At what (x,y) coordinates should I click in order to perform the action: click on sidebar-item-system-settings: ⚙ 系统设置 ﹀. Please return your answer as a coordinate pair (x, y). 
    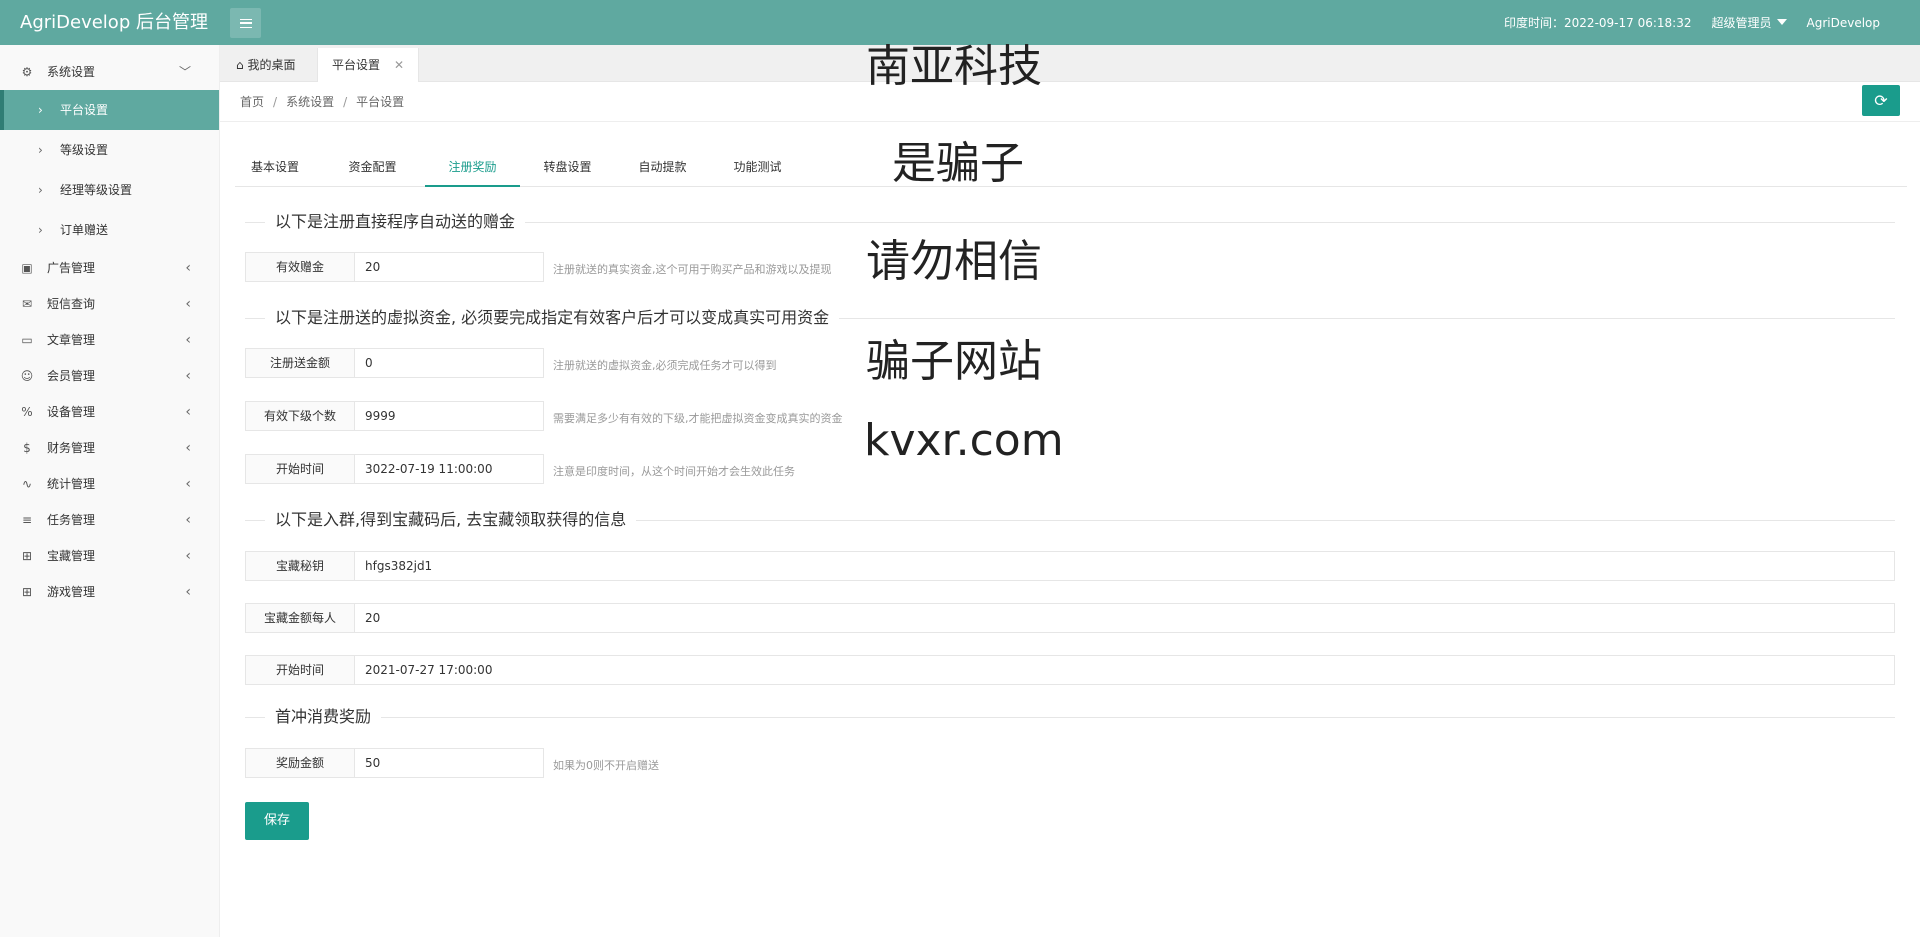
    Looking at the image, I should click on (109, 72).